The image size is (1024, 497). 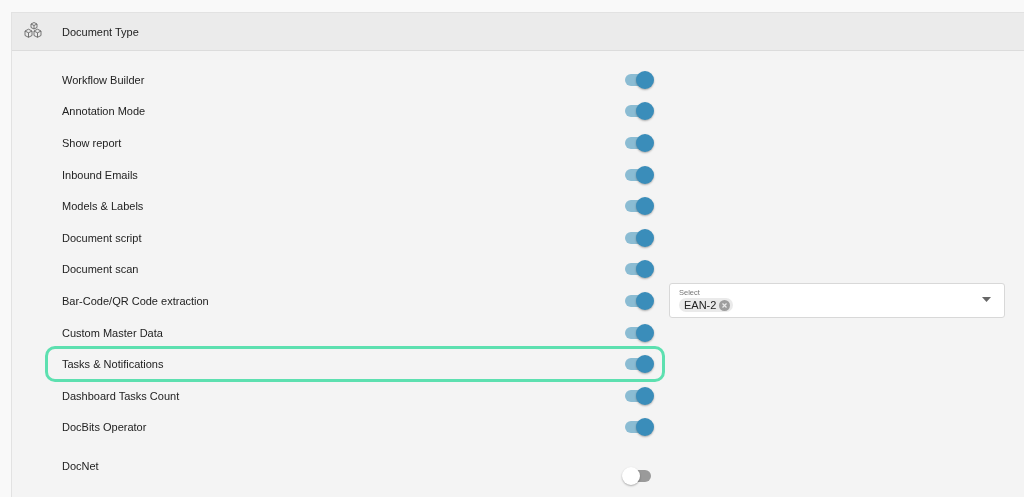 I want to click on setting-label: Workflow Builder, so click(x=104, y=79).